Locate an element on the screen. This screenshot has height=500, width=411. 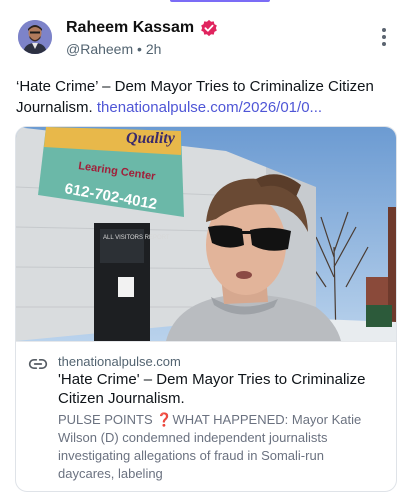
sign-quality: Quality is located at coordinates (151, 138).